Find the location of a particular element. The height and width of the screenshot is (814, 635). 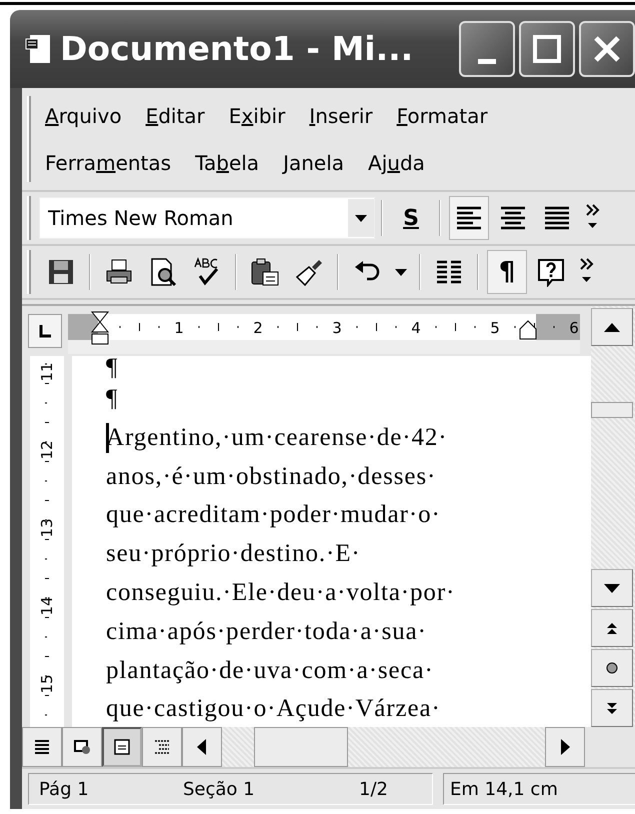

document-text: seu·próprio·destino.·E· is located at coordinates (233, 554).